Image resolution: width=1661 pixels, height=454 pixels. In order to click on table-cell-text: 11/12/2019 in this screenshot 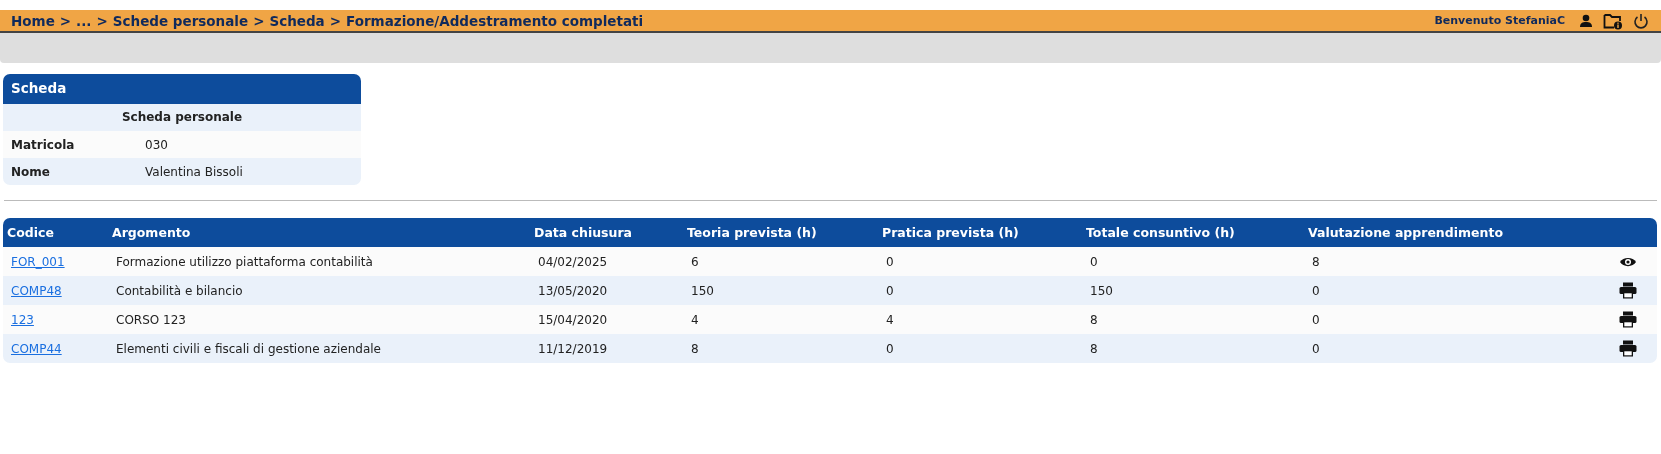, I will do `click(573, 348)`.